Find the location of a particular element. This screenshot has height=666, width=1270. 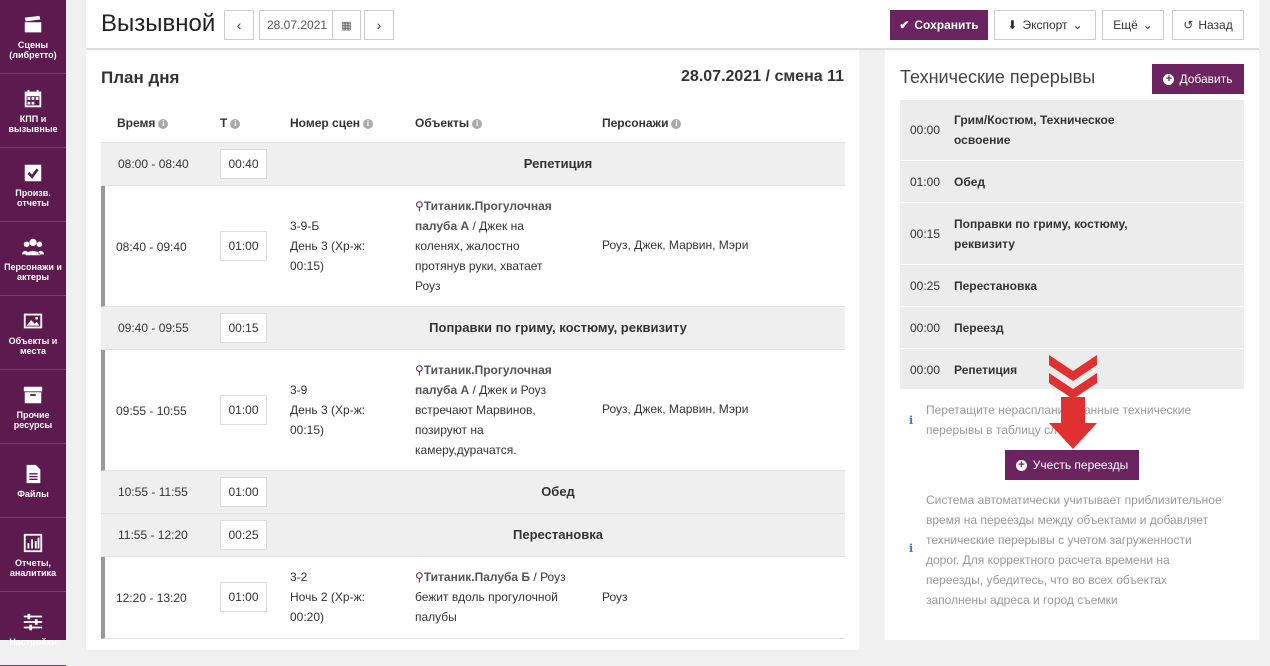

duration-input: 00:25 is located at coordinates (243, 535).